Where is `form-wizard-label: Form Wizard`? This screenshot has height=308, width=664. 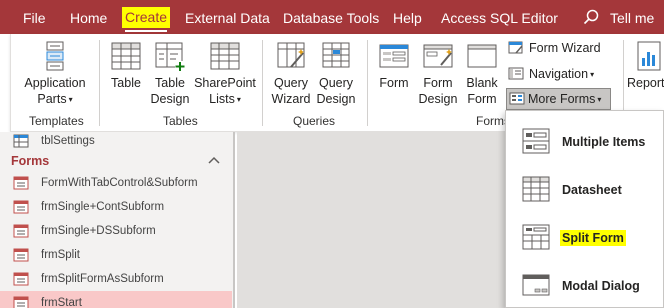
form-wizard-label: Form Wizard is located at coordinates (565, 48).